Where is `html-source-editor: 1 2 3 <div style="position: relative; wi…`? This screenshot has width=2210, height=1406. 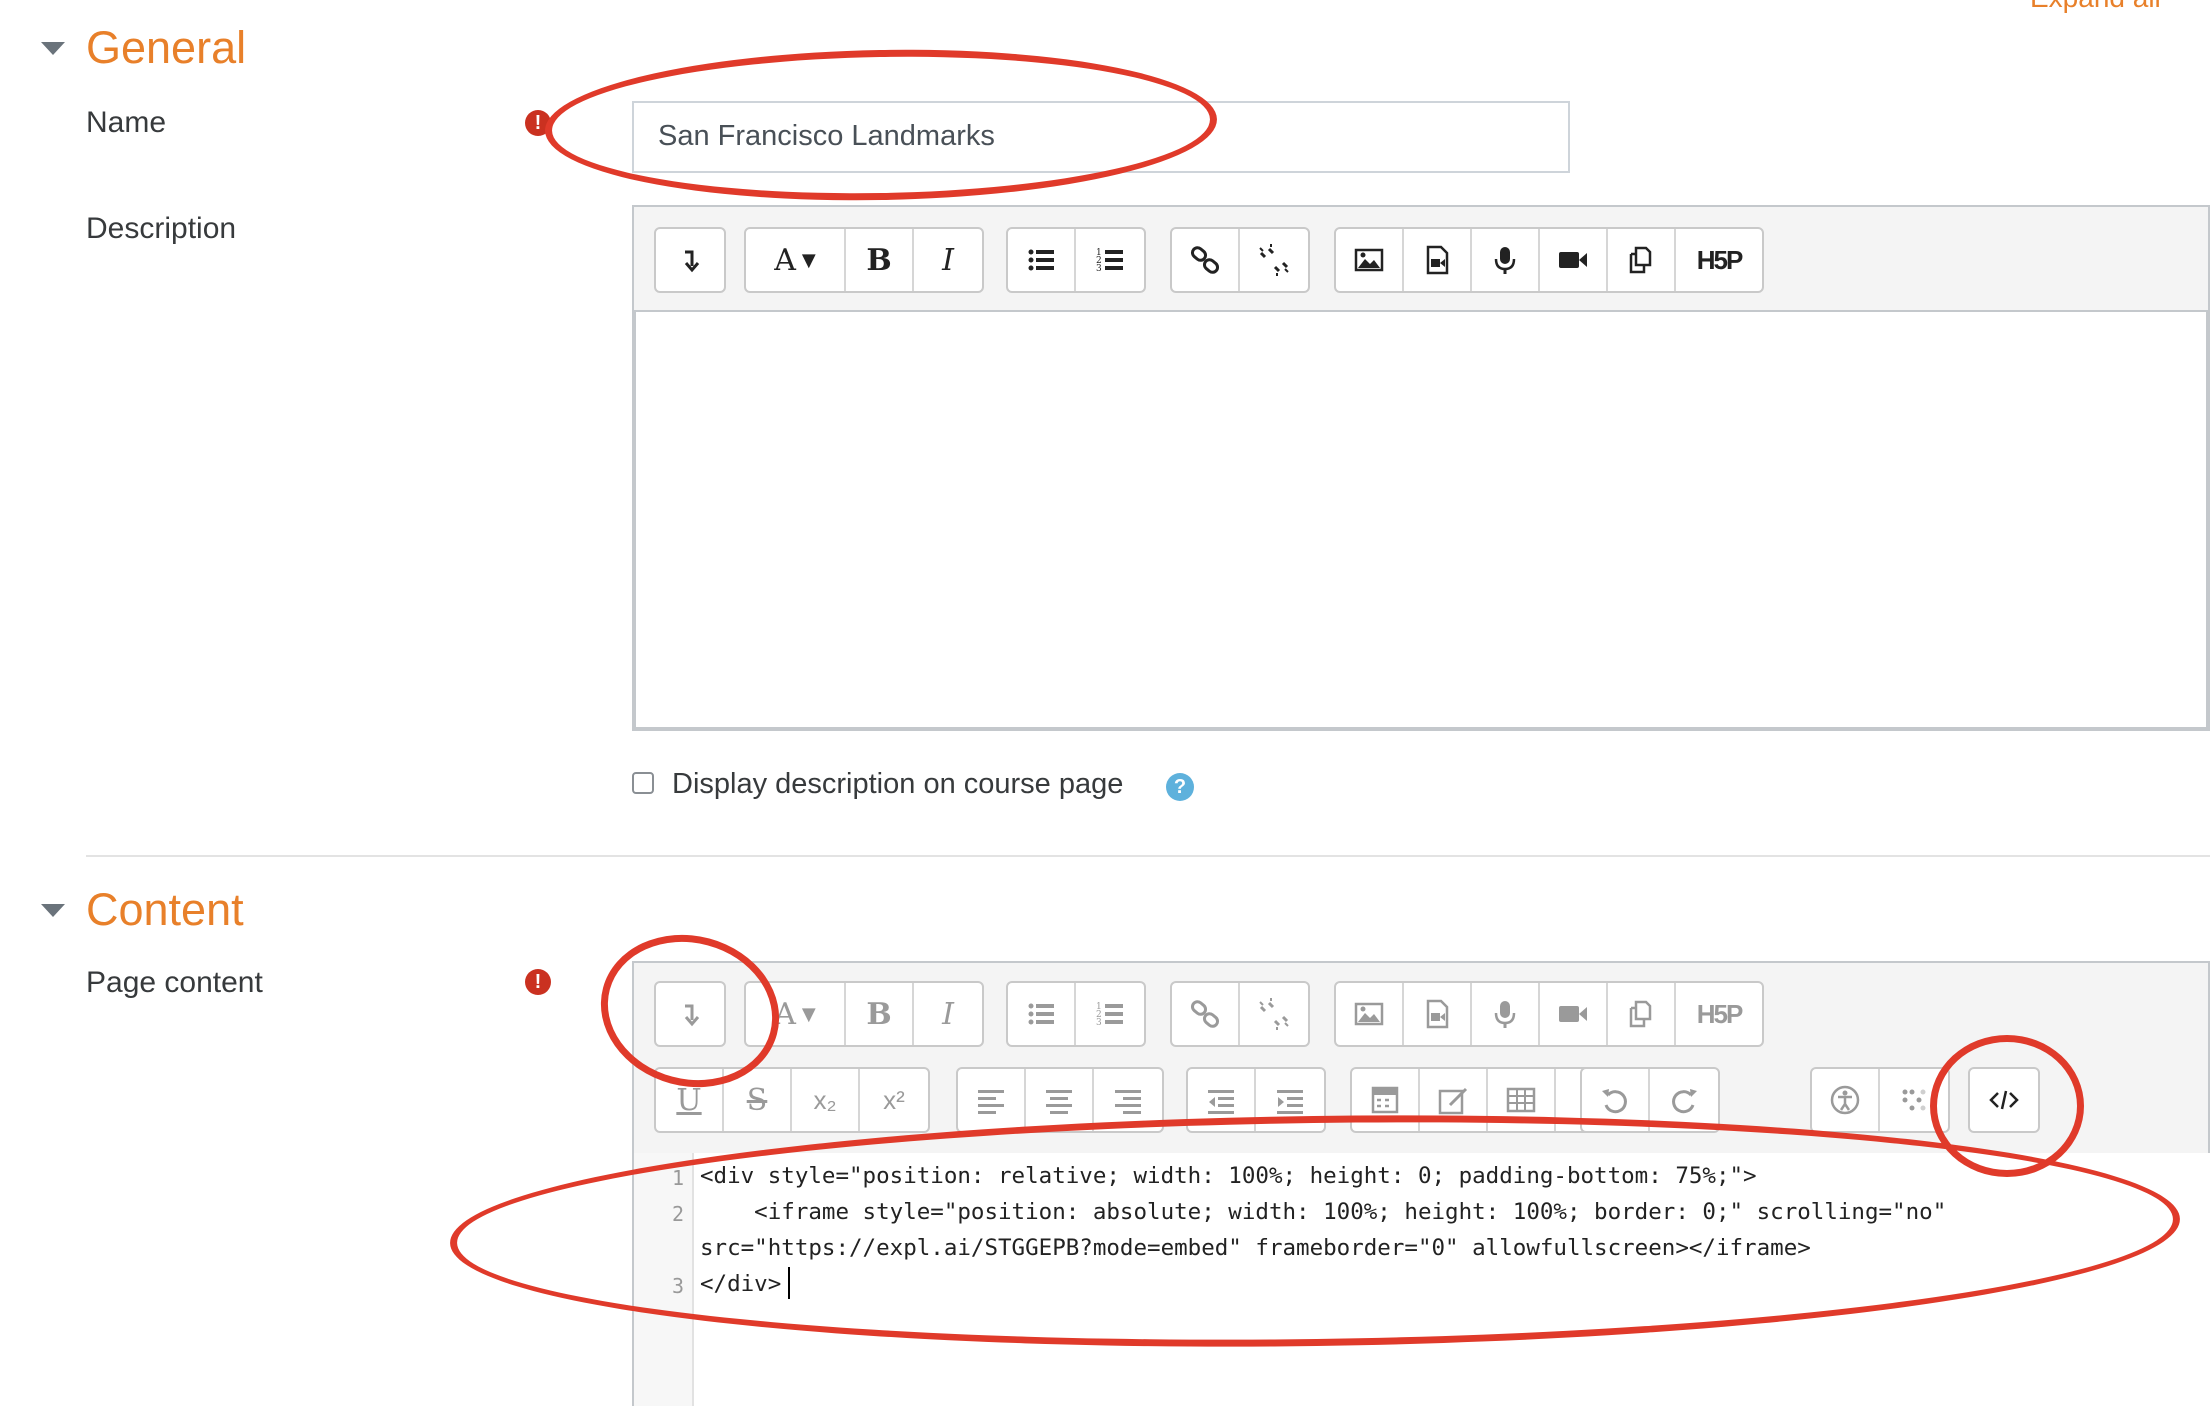 html-source-editor: 1 2 3 <div style="position: relative; wi… is located at coordinates (1422, 1279).